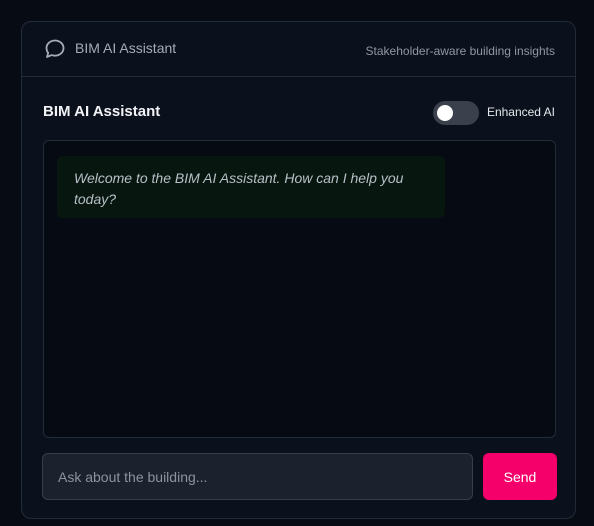  I want to click on toggle-knob, so click(445, 113).